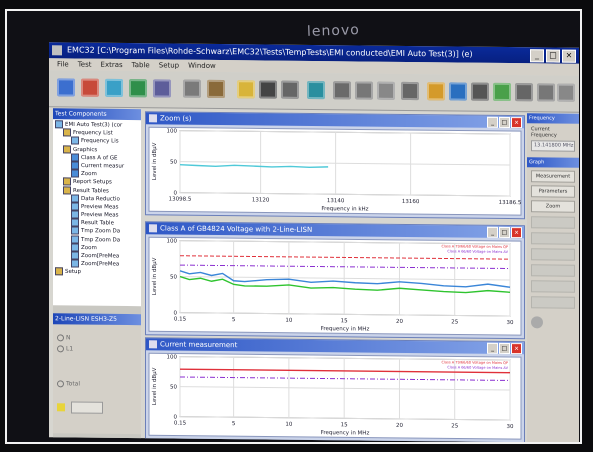  What do you see at coordinates (100, 141) in the screenshot?
I see `tree-item-label: Frequency Lis` at bounding box center [100, 141].